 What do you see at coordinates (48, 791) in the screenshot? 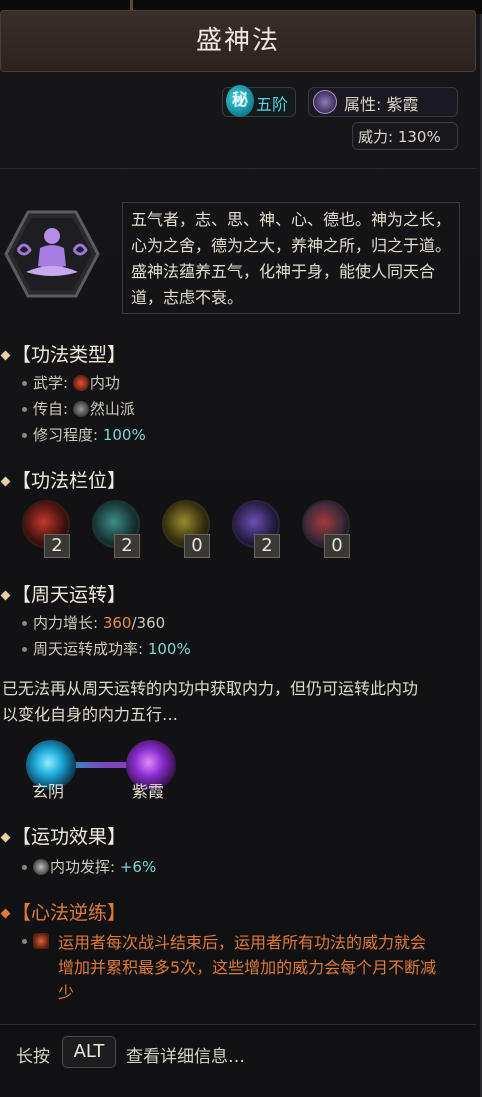
I see `element-from-label: 玄阴` at bounding box center [48, 791].